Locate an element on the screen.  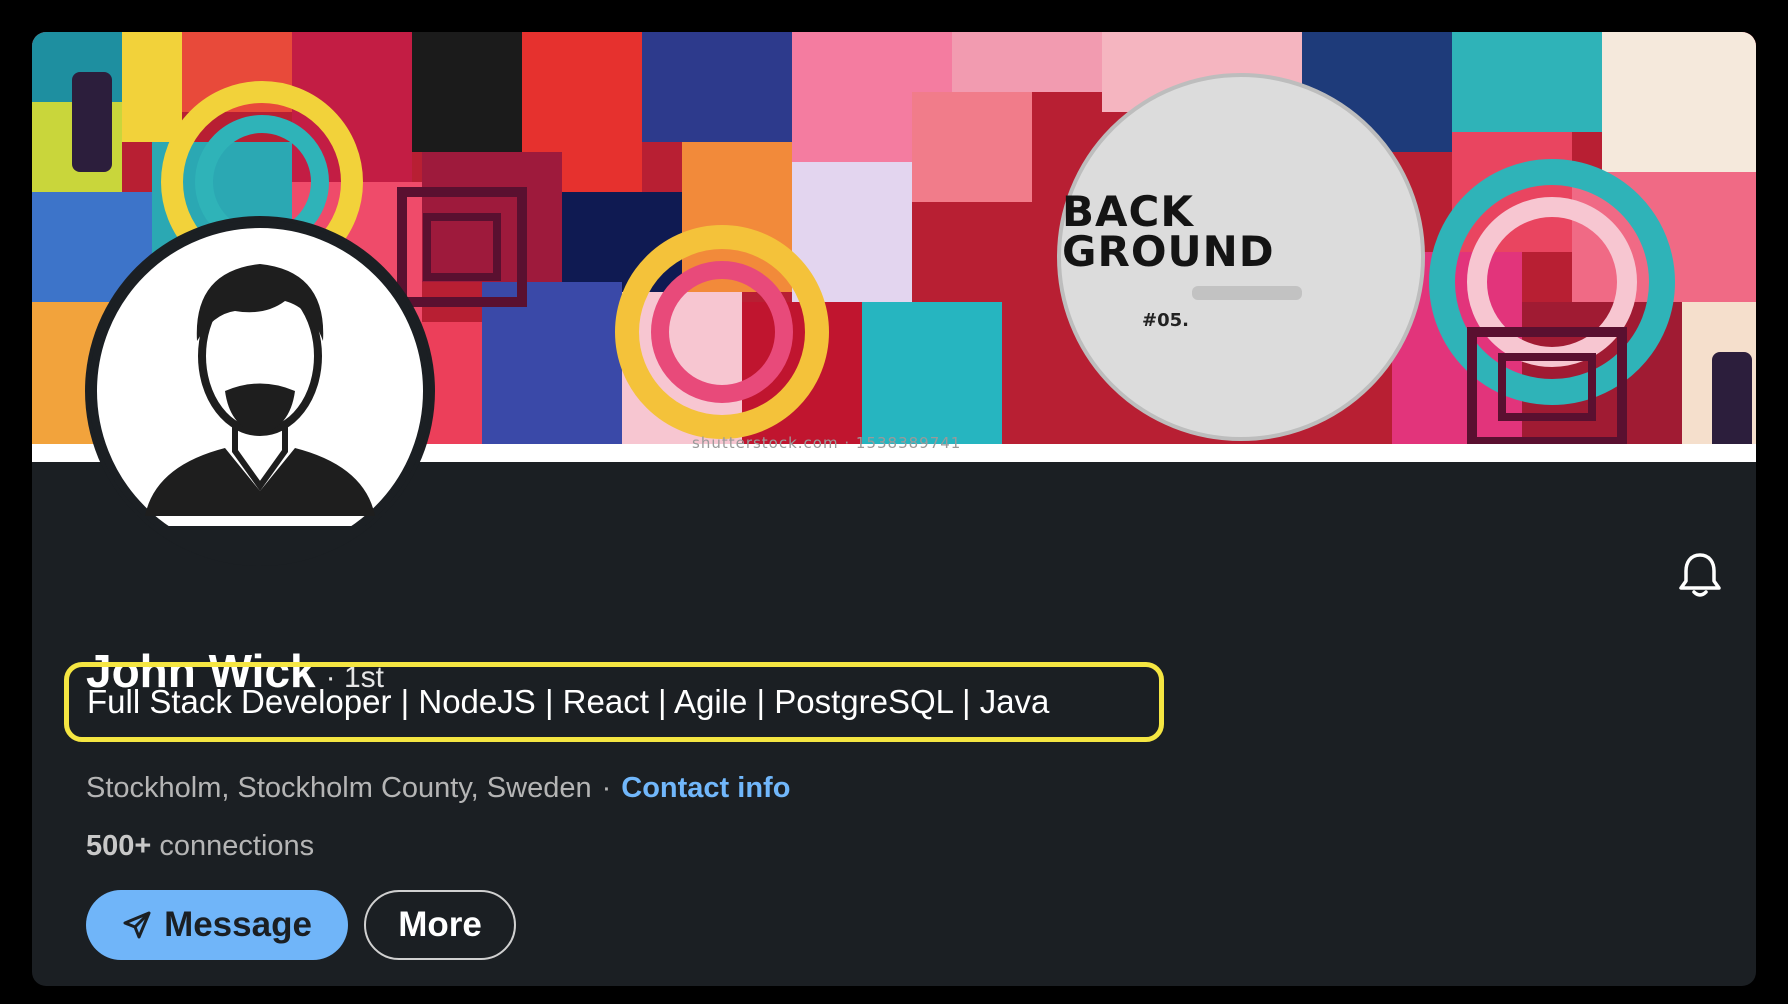
person-silhouette-icon is located at coordinates (260, 393).